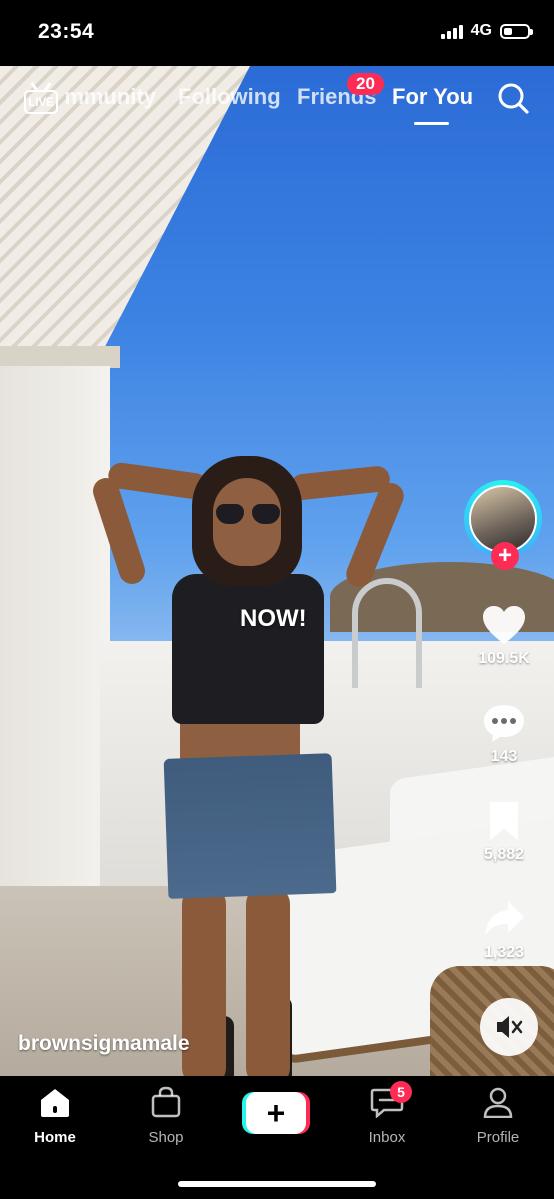  Describe the element at coordinates (401, 1092) in the screenshot. I see `inbox-badge: 5` at that location.